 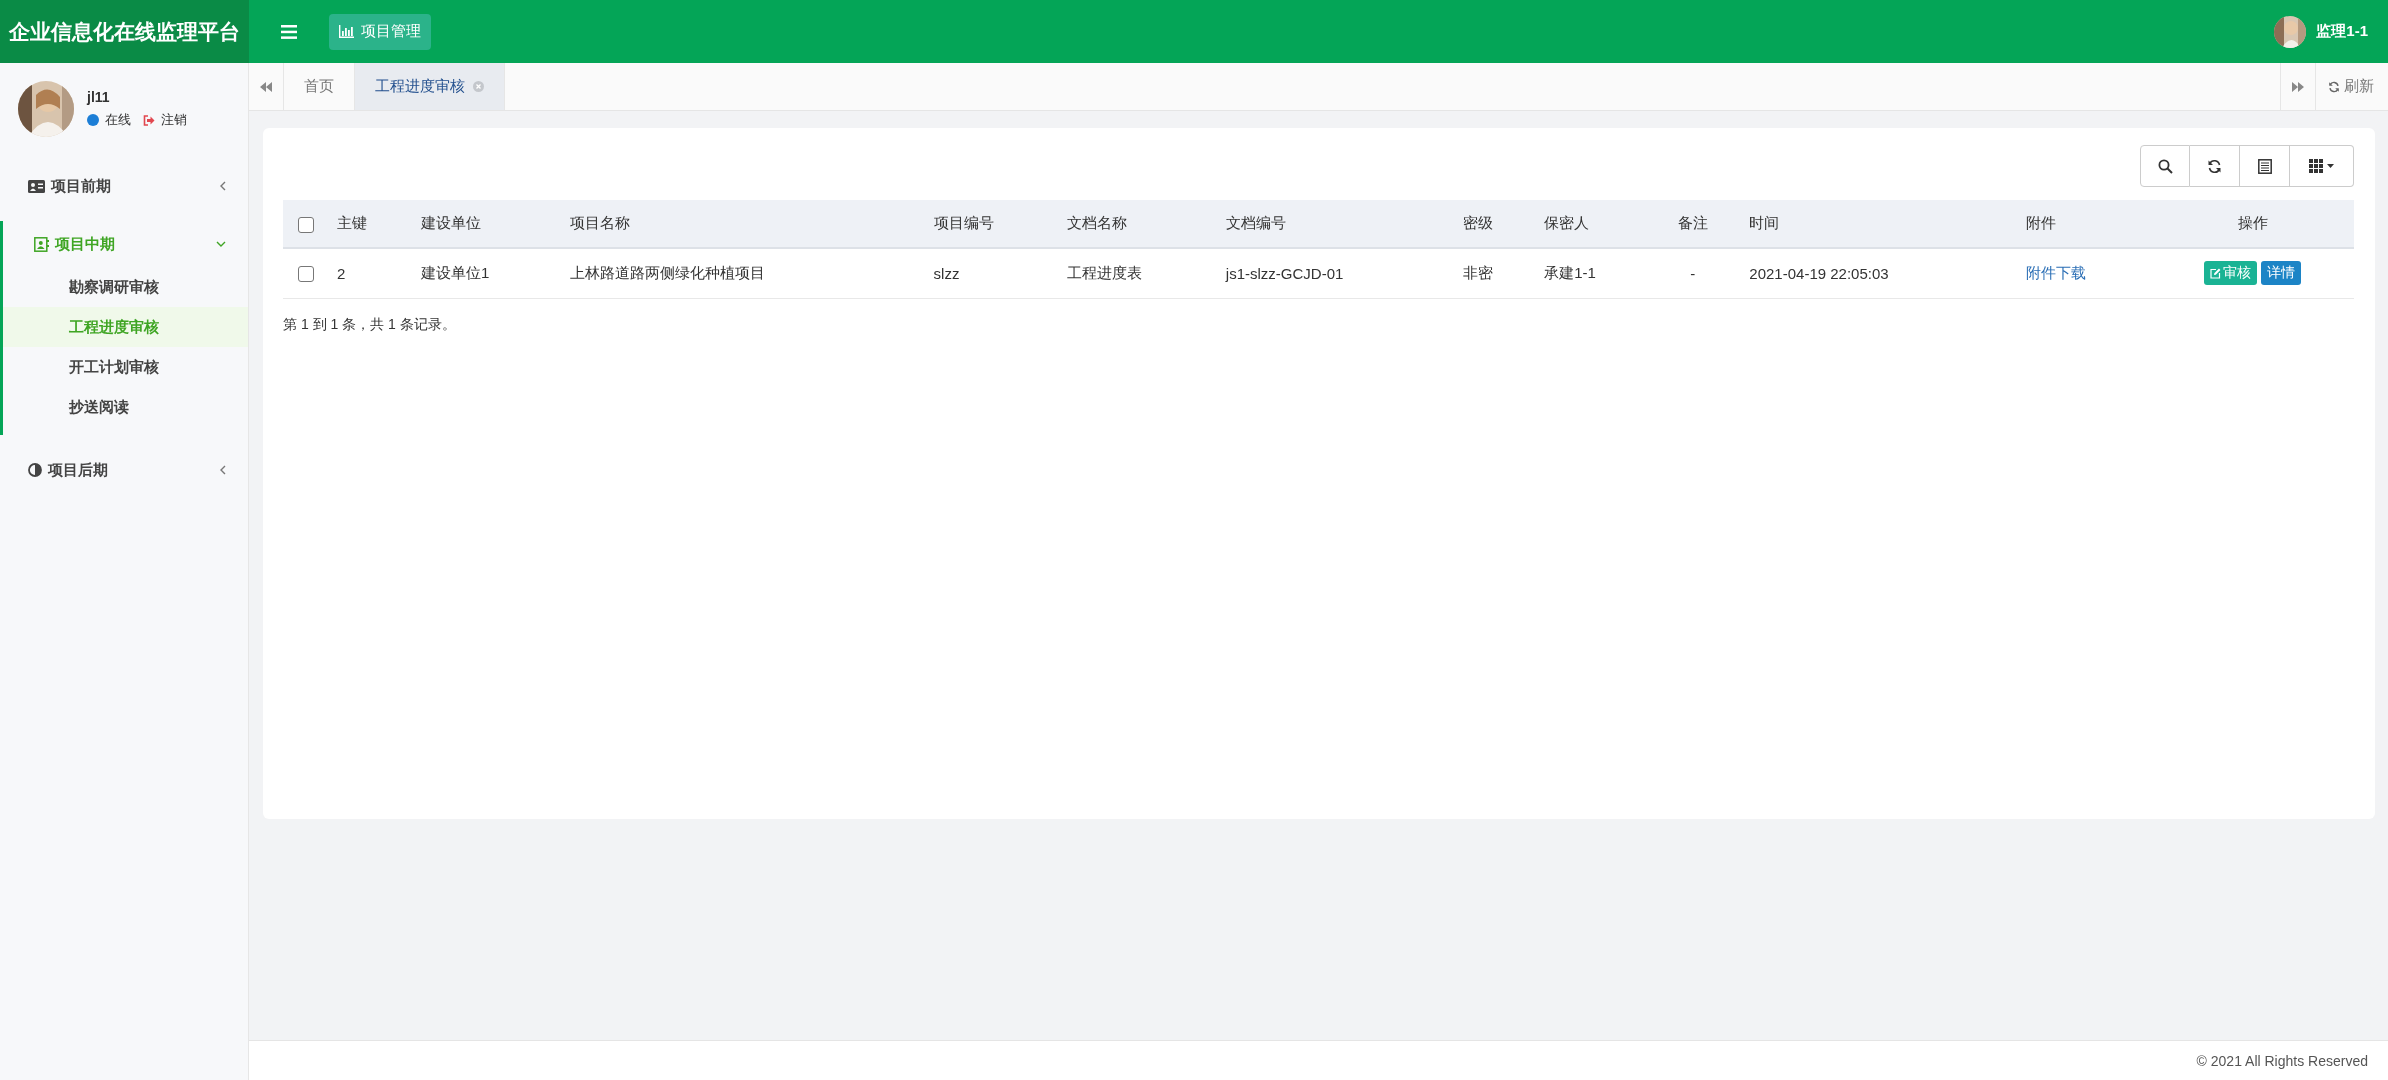 I want to click on contact-icon, so click(x=41, y=244).